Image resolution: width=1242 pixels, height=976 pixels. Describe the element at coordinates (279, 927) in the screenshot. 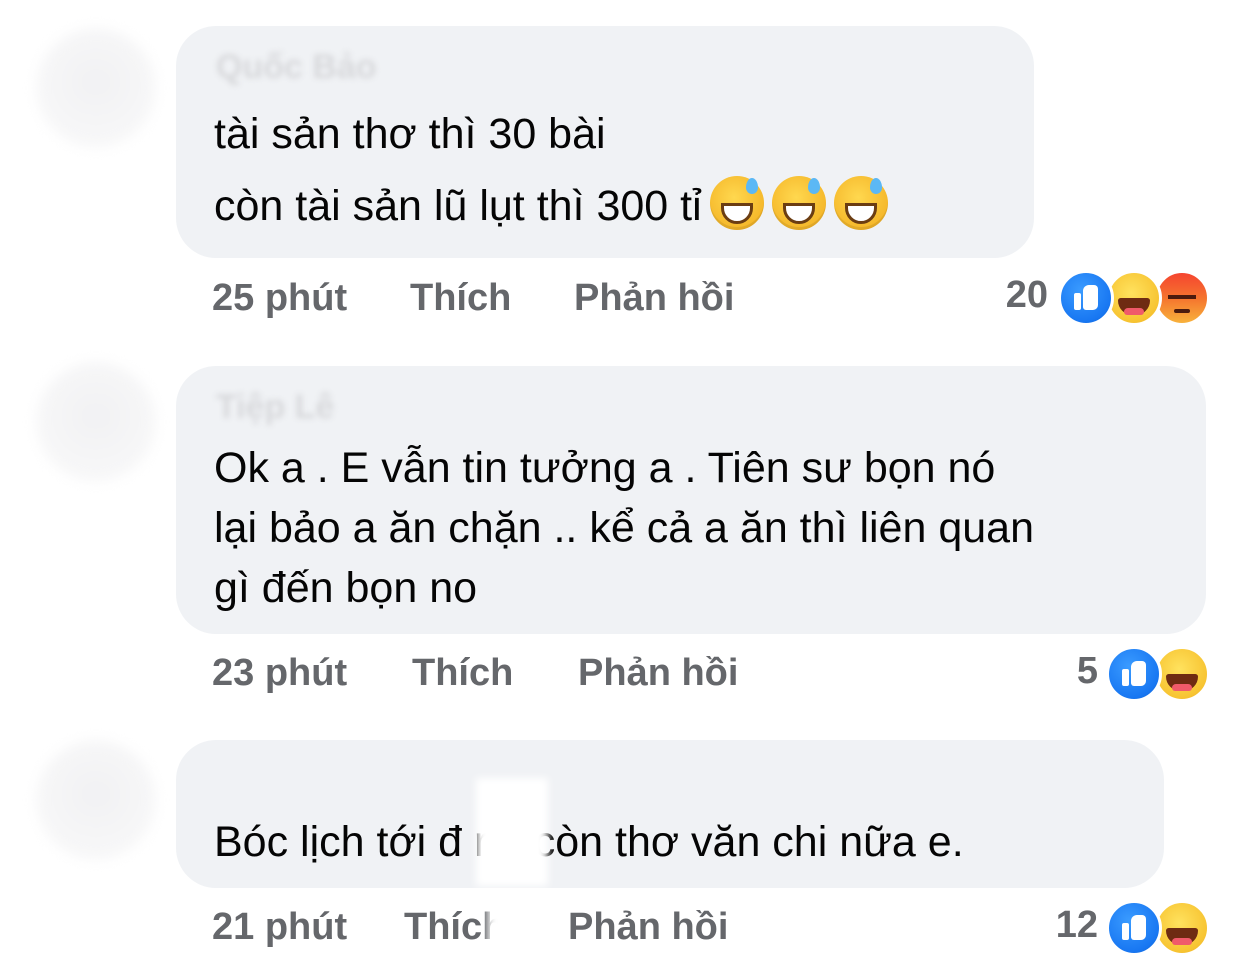

I see `comment-timestamp: 21 phút` at that location.